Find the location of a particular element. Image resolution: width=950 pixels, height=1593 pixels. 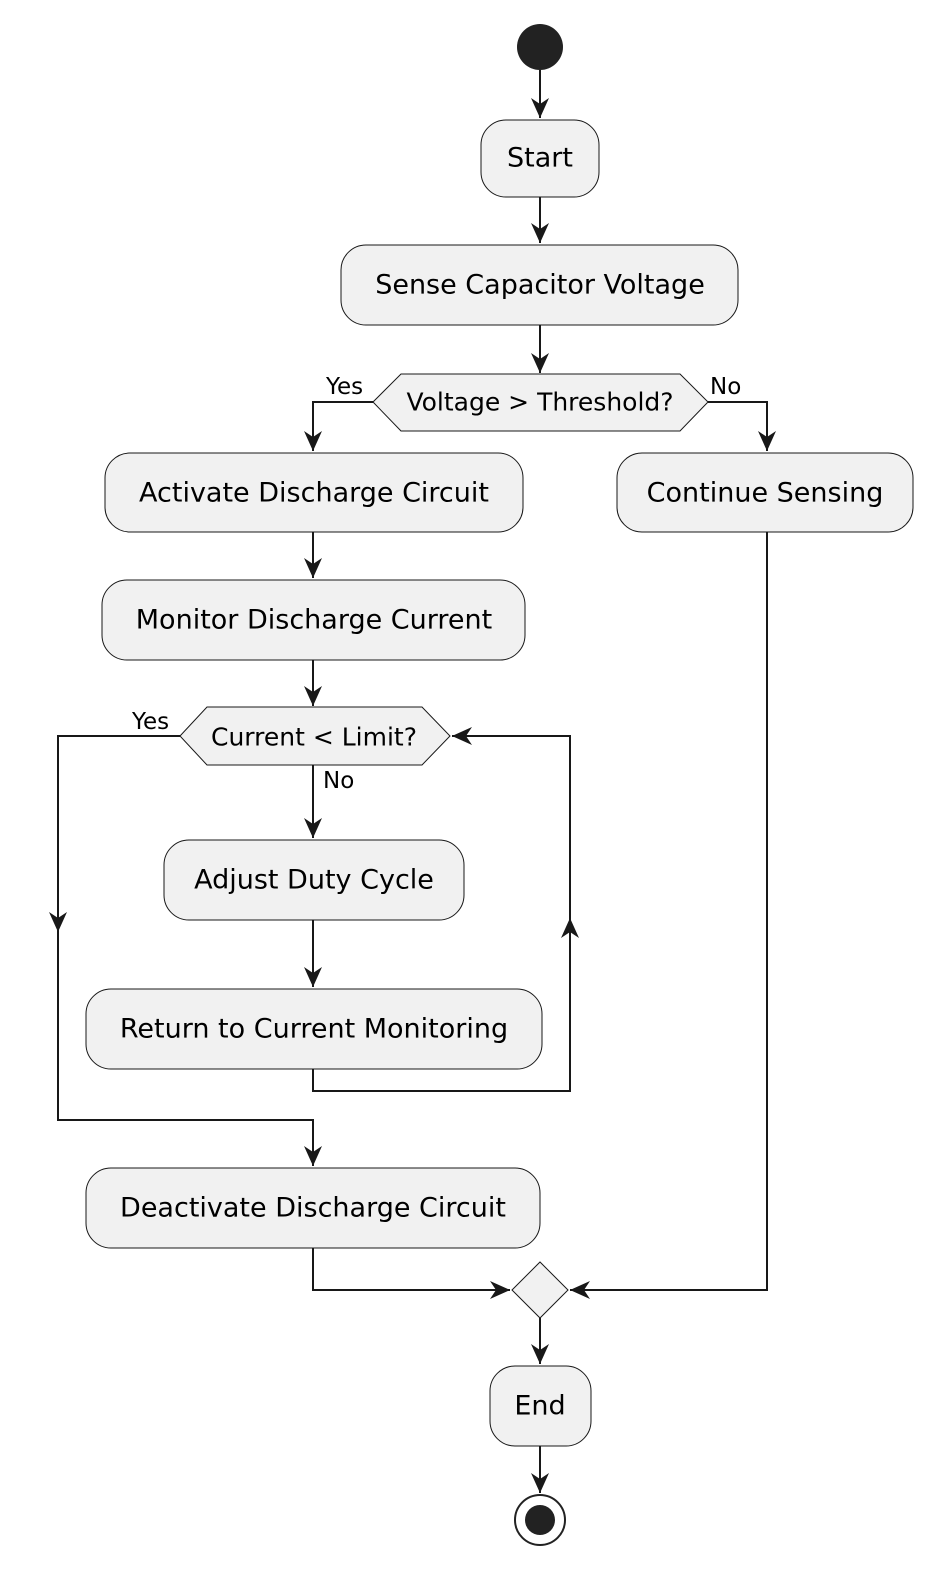

action-label: End is located at coordinates (539, 1406).